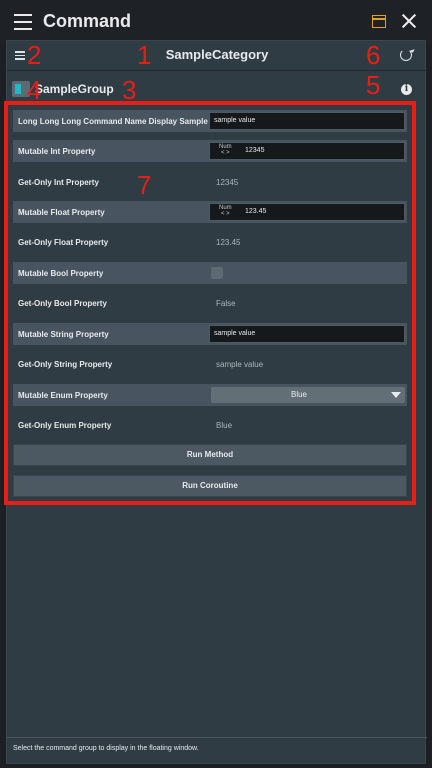 The width and height of the screenshot is (432, 768). I want to click on annotation-label-2: 2, so click(34, 55).